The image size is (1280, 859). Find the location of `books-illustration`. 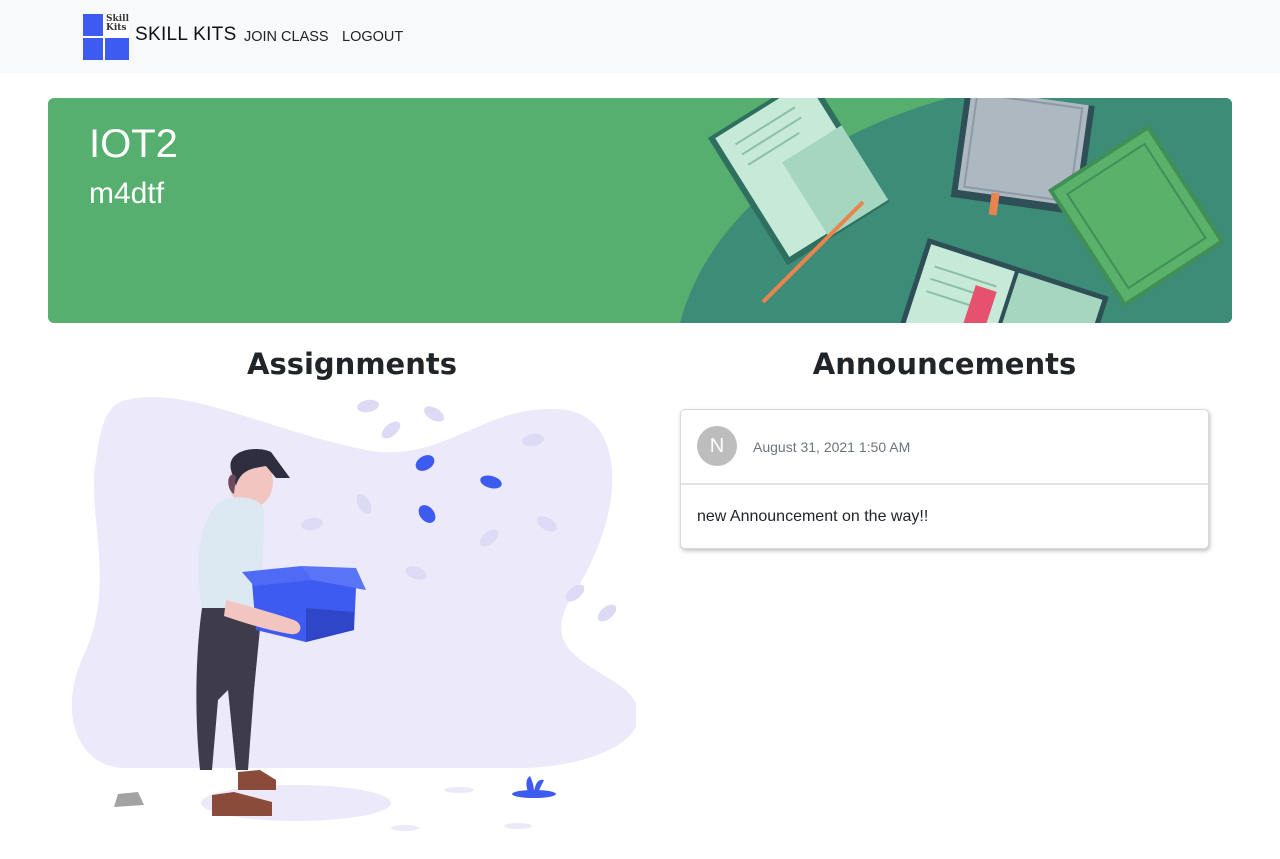

books-illustration is located at coordinates (956, 210).